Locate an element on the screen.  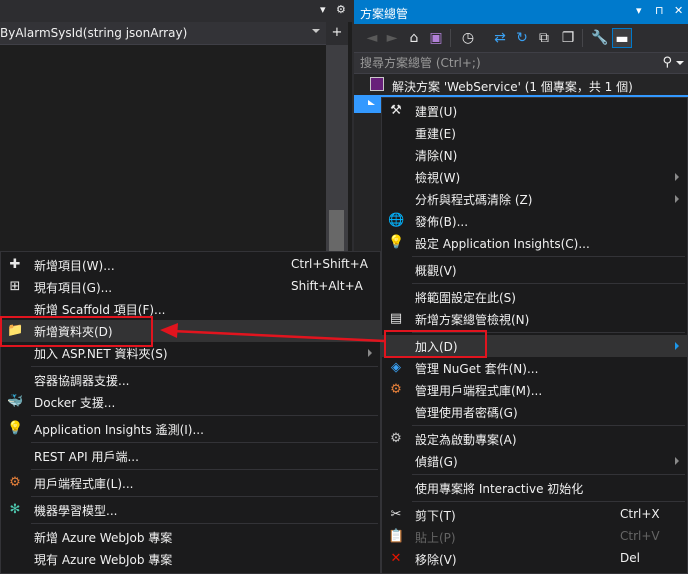
menu-item-scope-to-this: 將範圍設定在此(S) is located at coordinates (534, 297).